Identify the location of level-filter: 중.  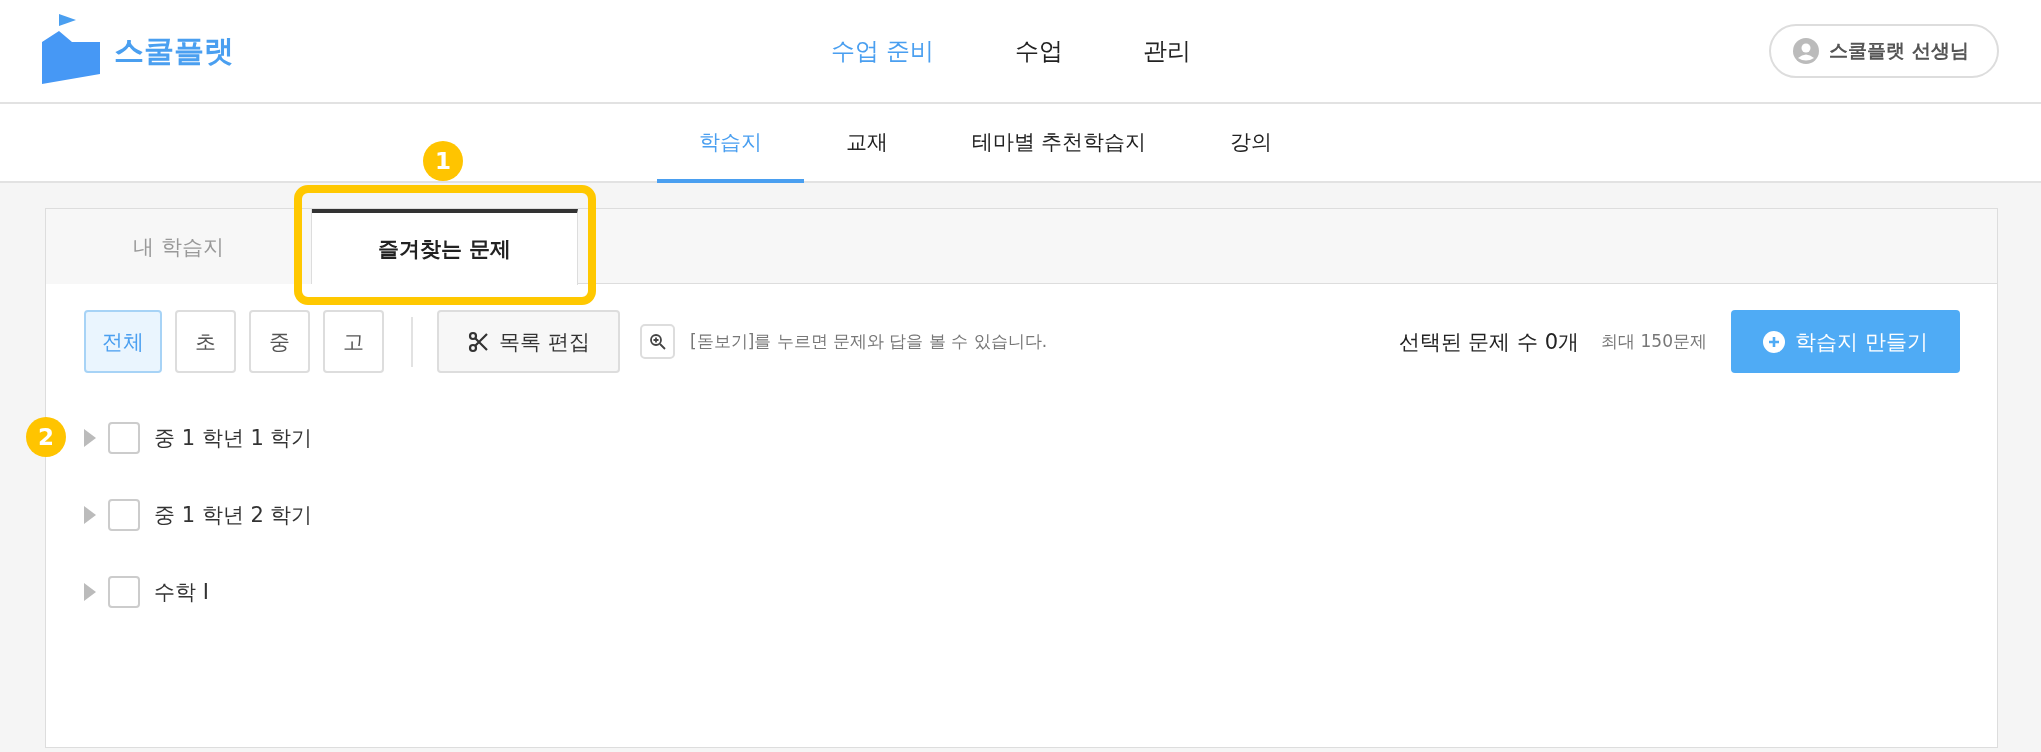
(279, 341).